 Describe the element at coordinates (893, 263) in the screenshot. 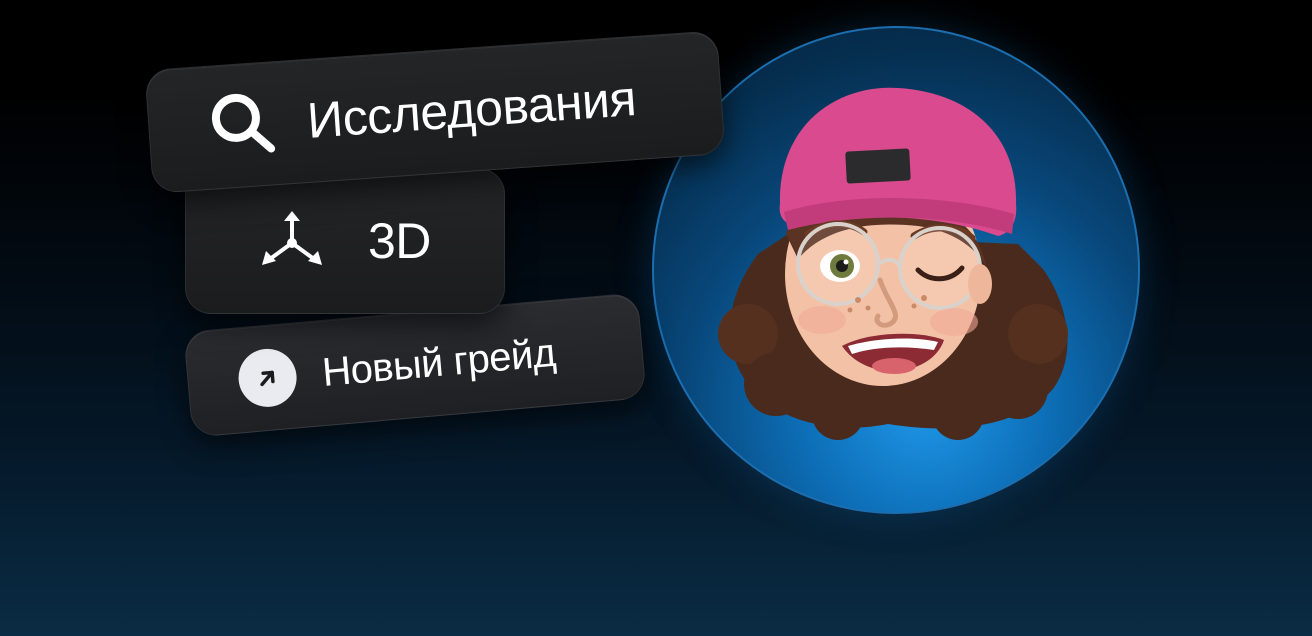

I see `memoji-avatar` at that location.